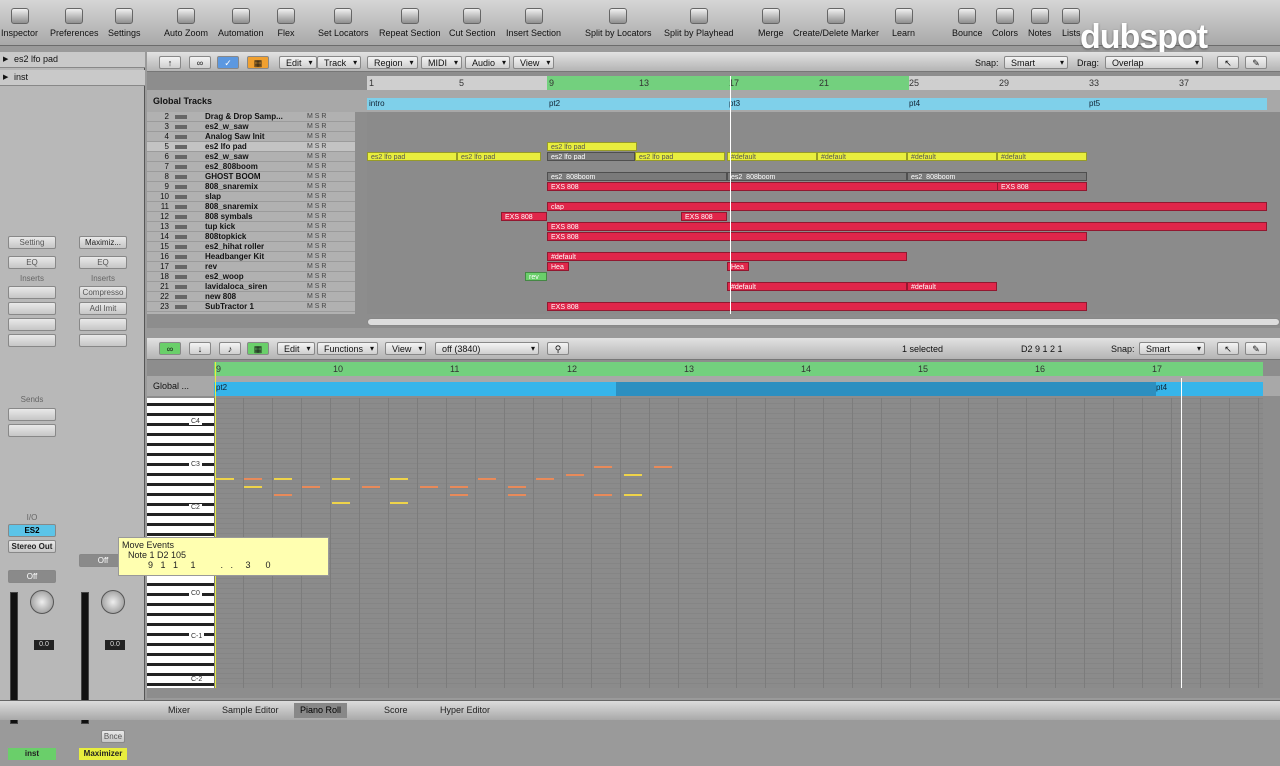  What do you see at coordinates (258, 348) in the screenshot?
I see `collapse-button: ▦` at bounding box center [258, 348].